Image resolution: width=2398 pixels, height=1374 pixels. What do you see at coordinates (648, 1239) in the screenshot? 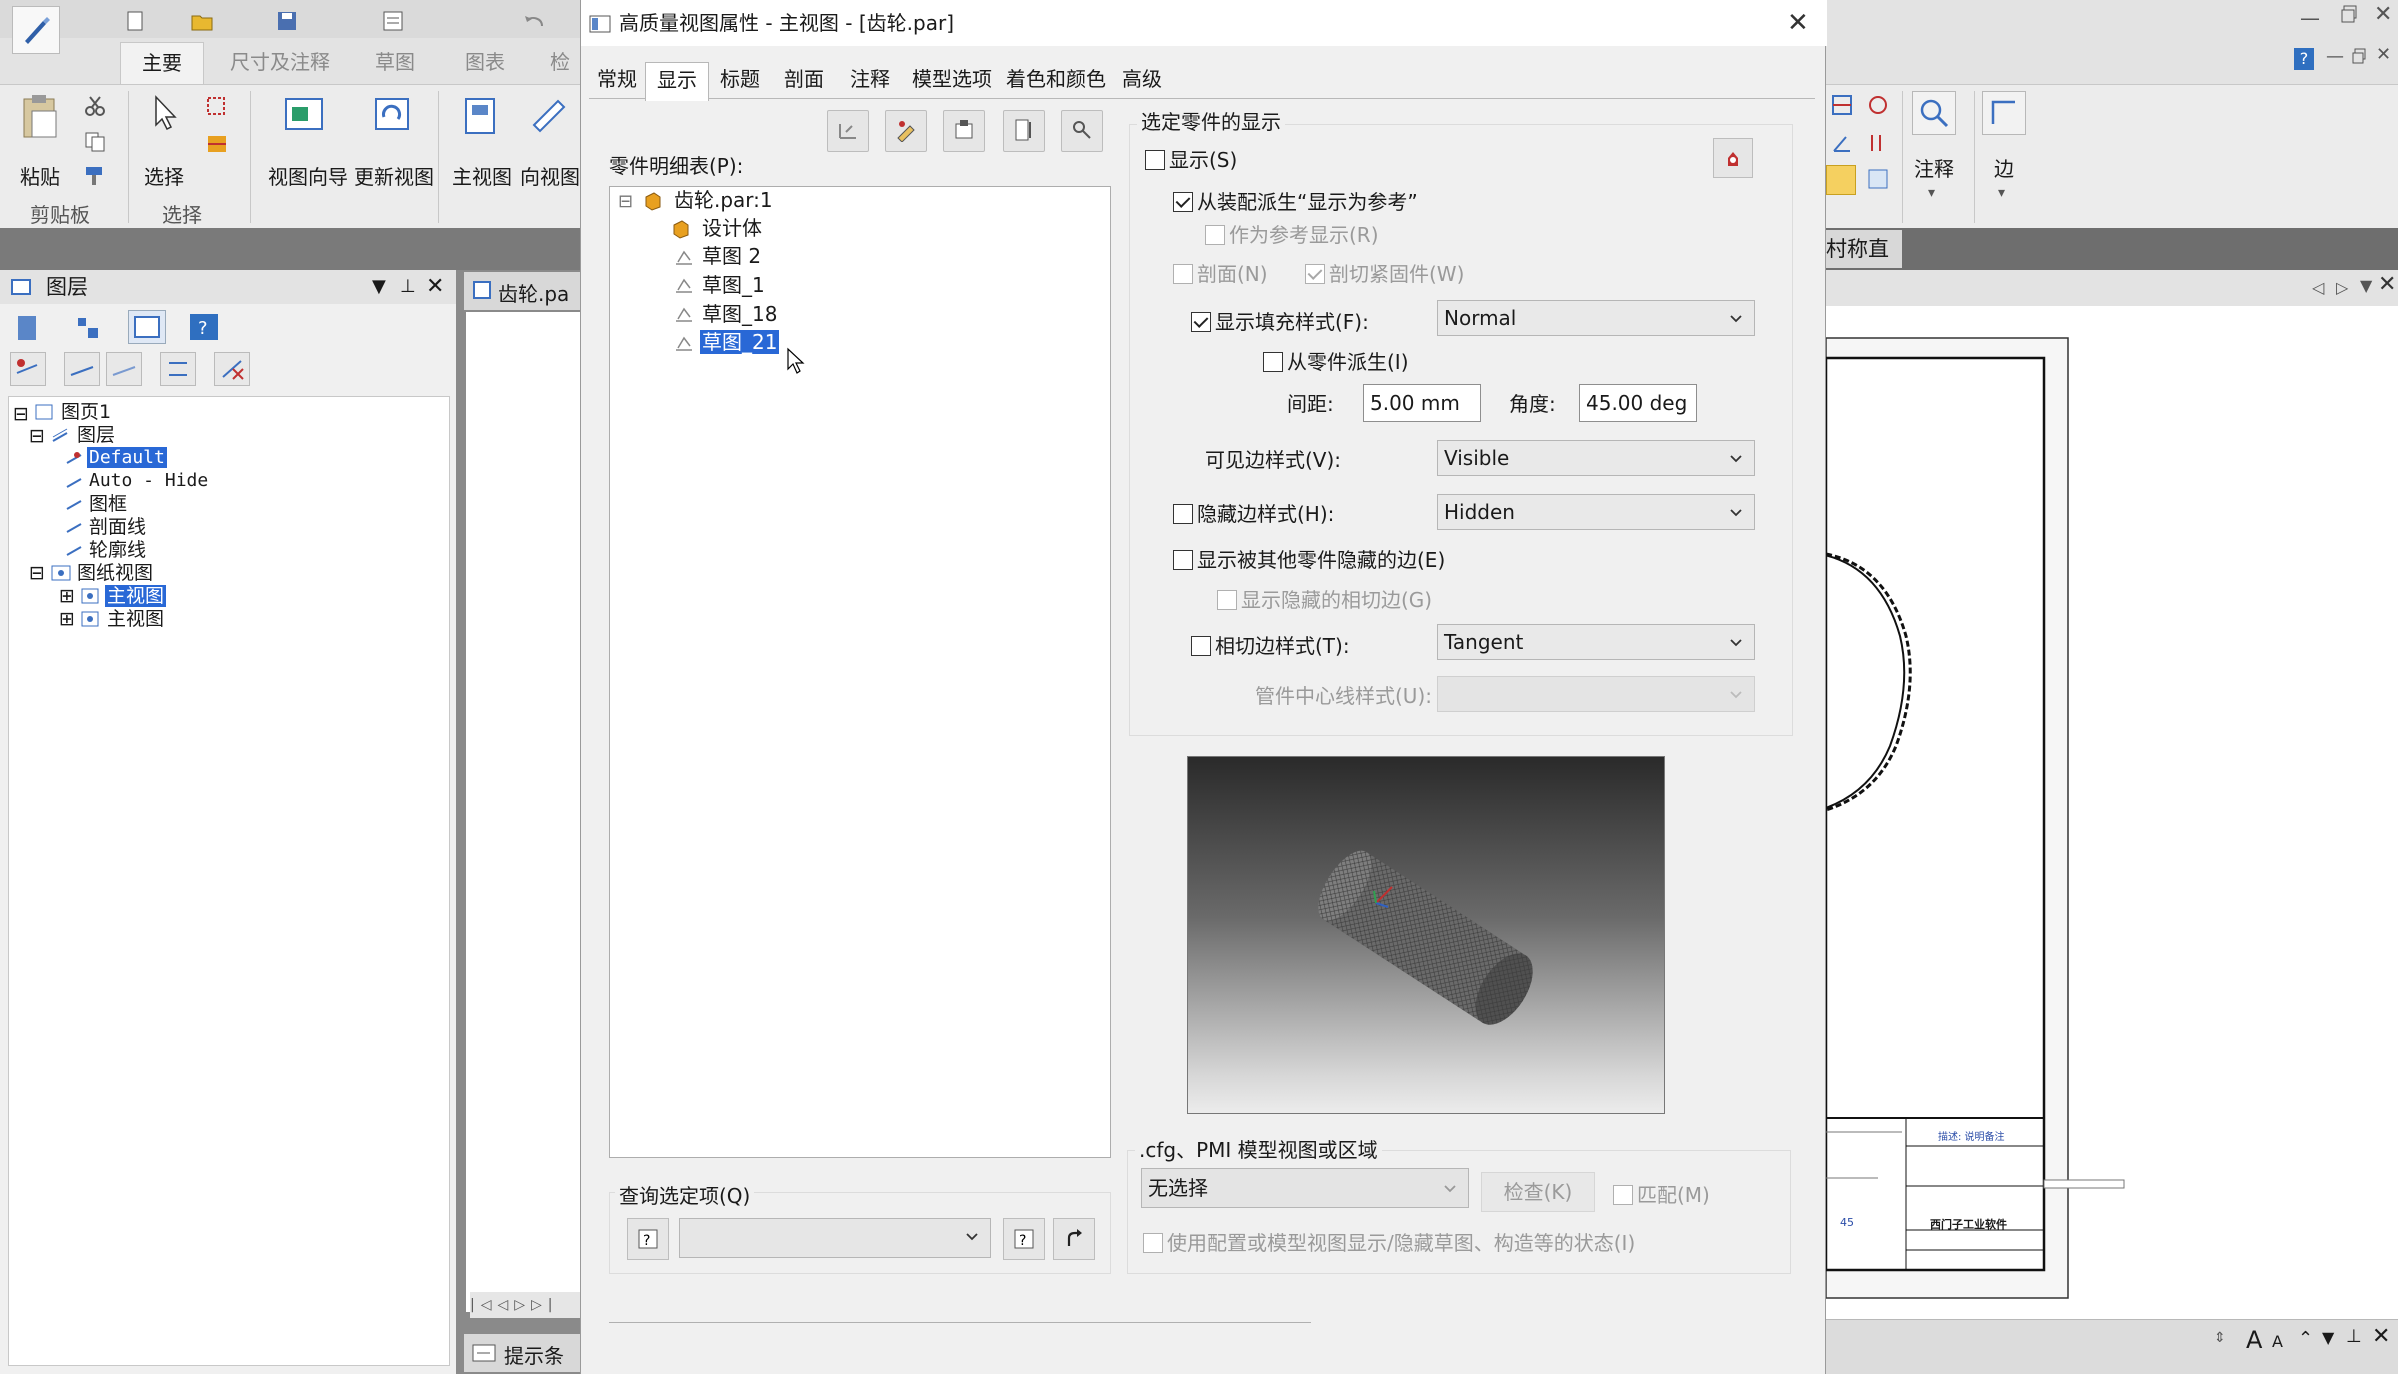
I see `query-help-button: ?` at bounding box center [648, 1239].